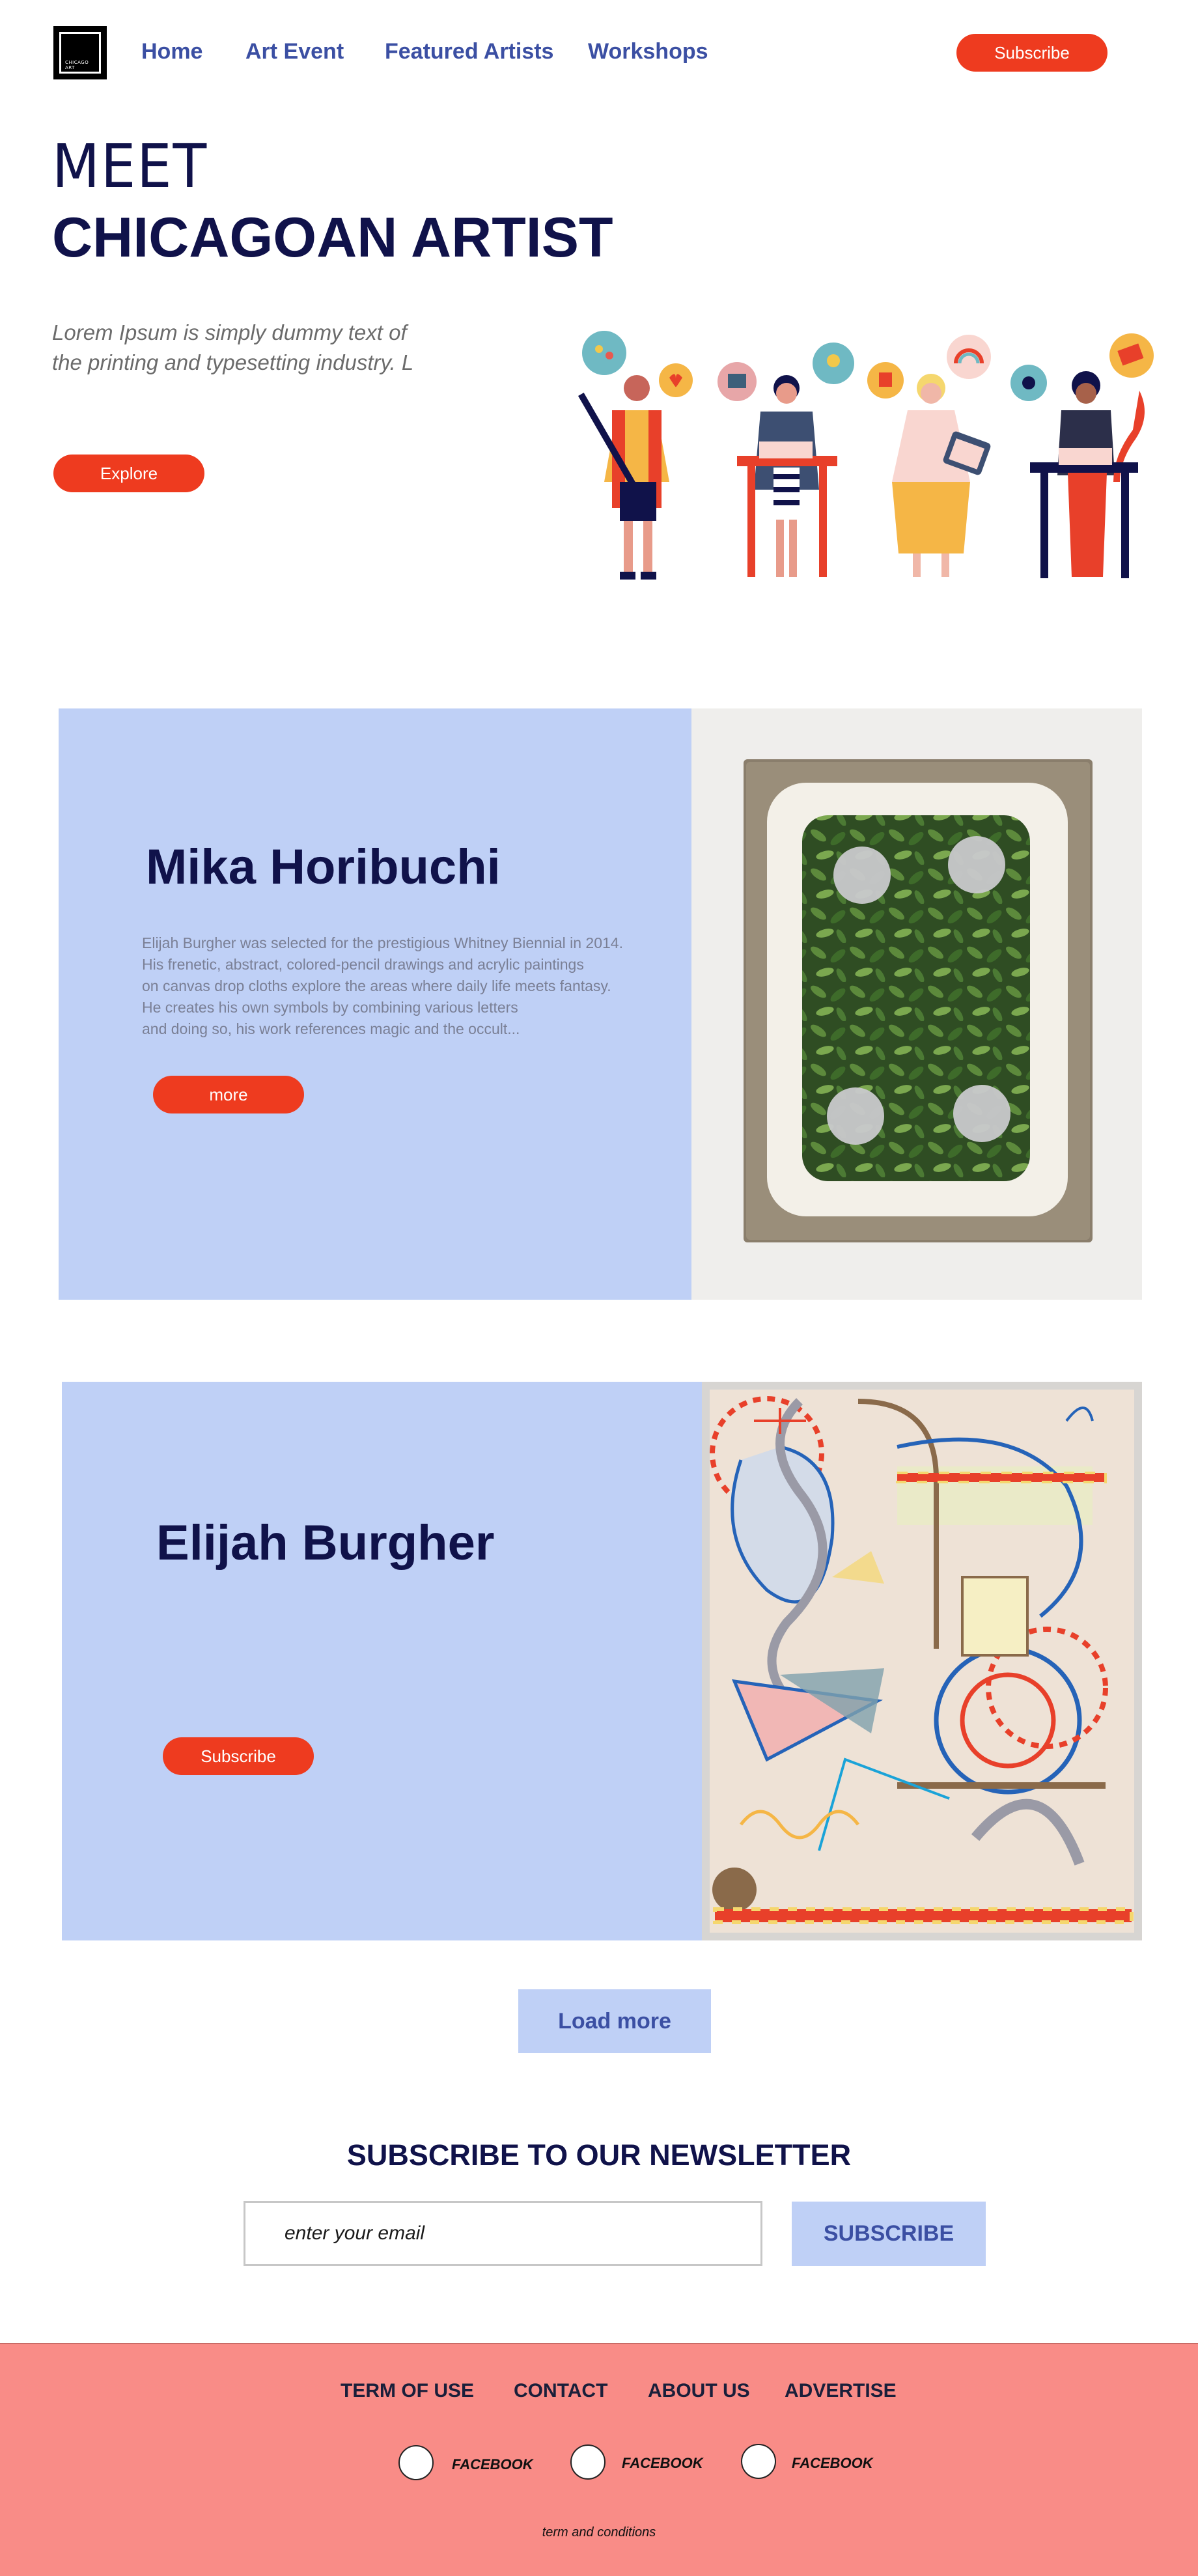 This screenshot has height=2576, width=1198. What do you see at coordinates (323, 867) in the screenshot?
I see `artist-1-name: Mika Horibuchi` at bounding box center [323, 867].